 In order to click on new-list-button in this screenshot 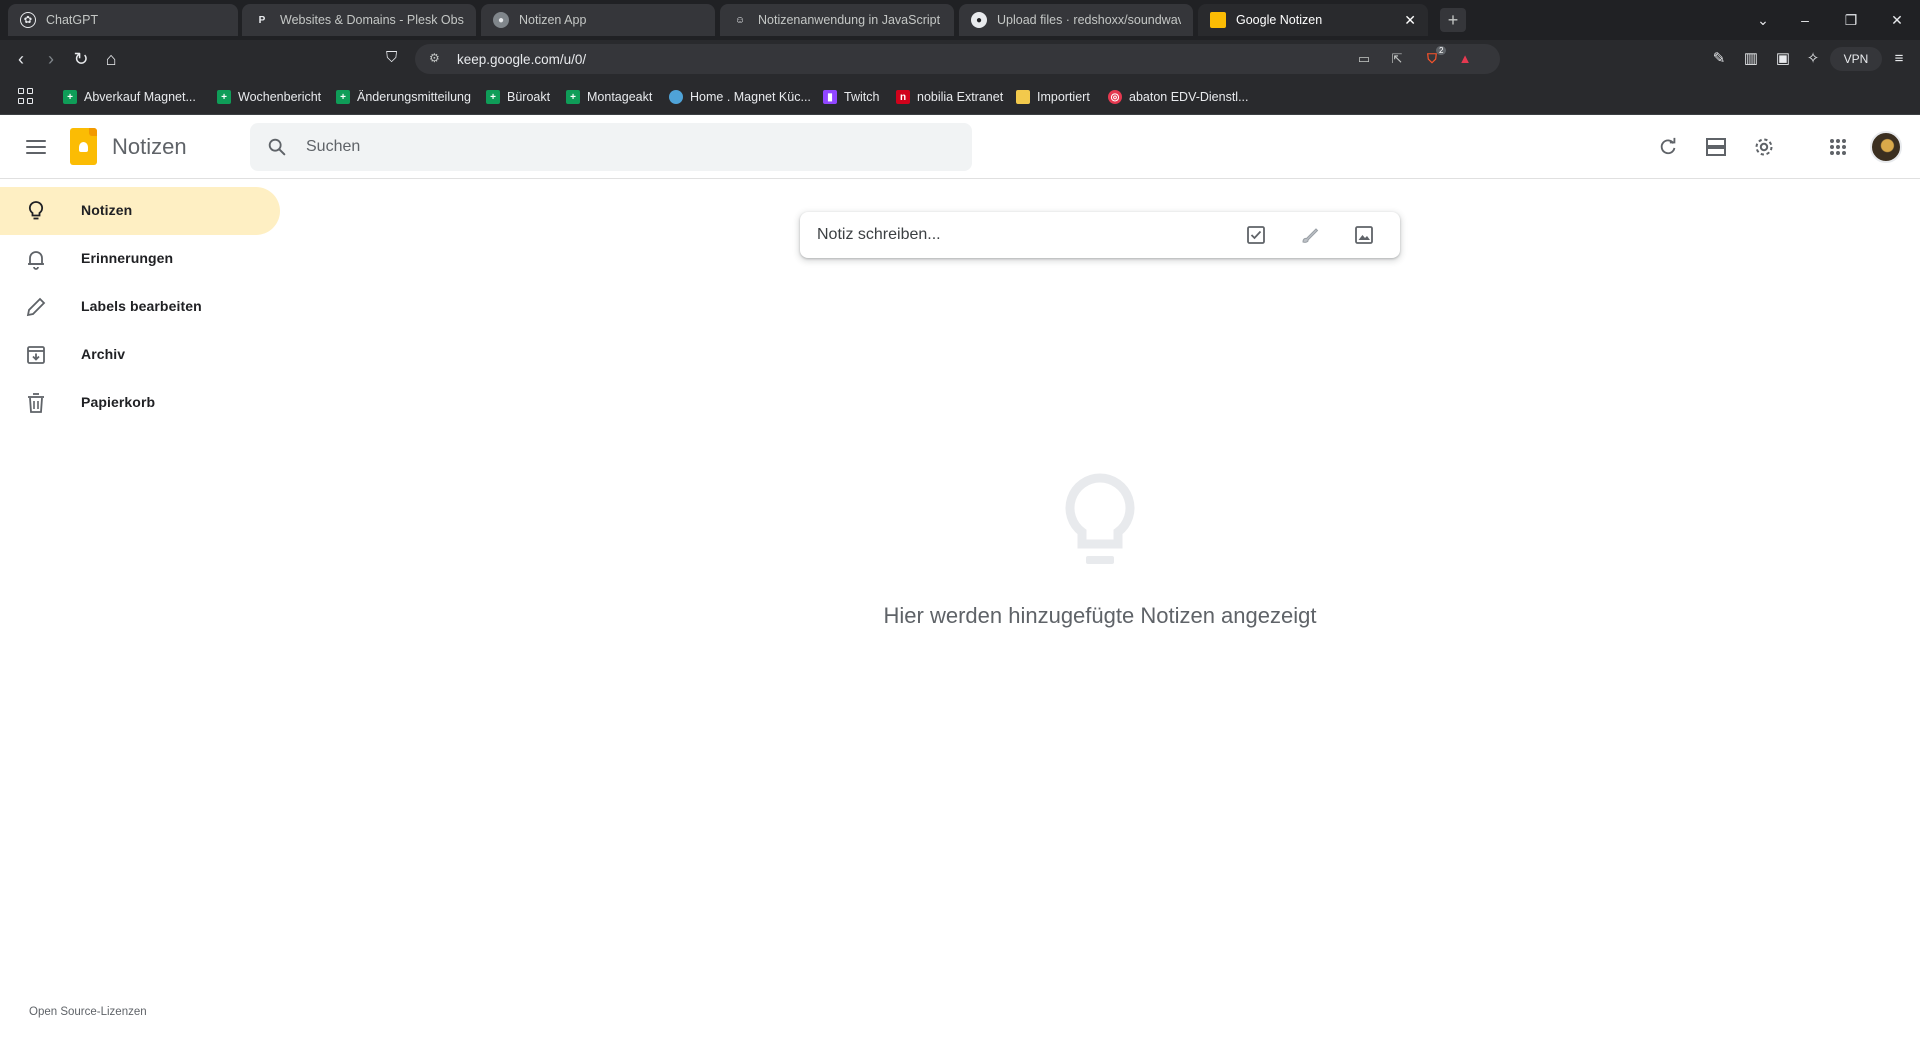, I will do `click(1256, 235)`.